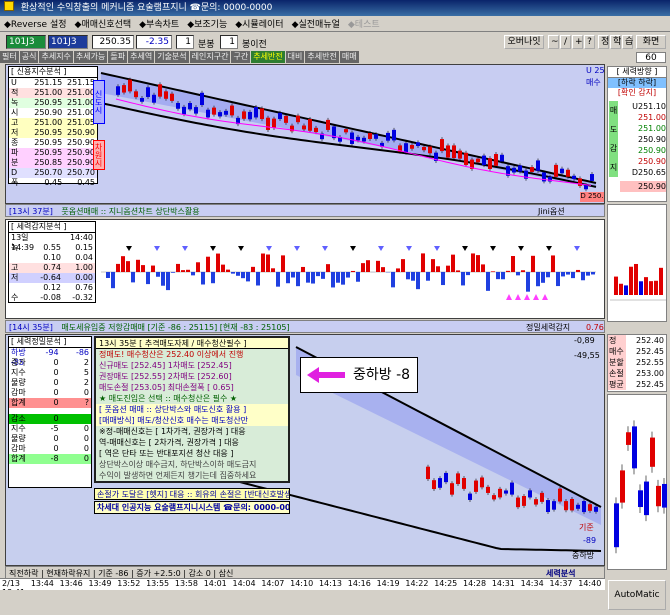  I want to click on direction-value: 250.90, so click(652, 161).